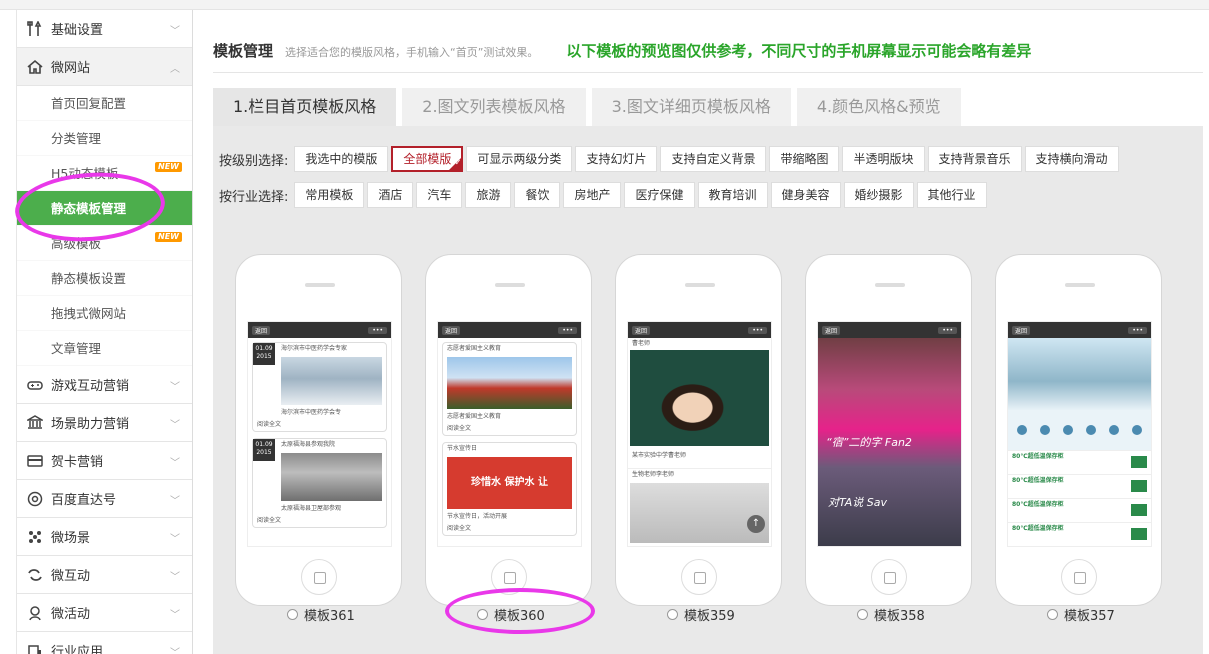 The image size is (1209, 654). Describe the element at coordinates (713, 159) in the screenshot. I see `filter-chip: 支持自定义背景` at that location.